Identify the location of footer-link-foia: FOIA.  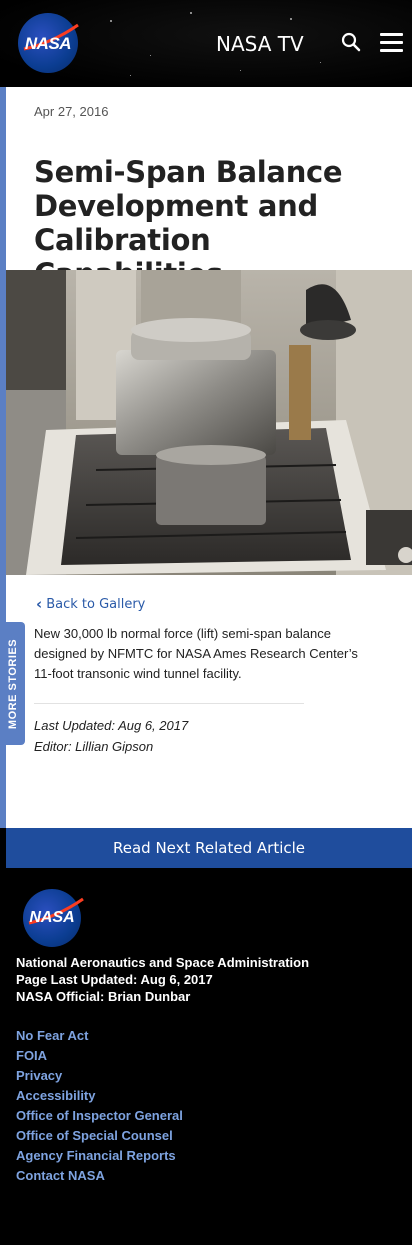
(99, 1056).